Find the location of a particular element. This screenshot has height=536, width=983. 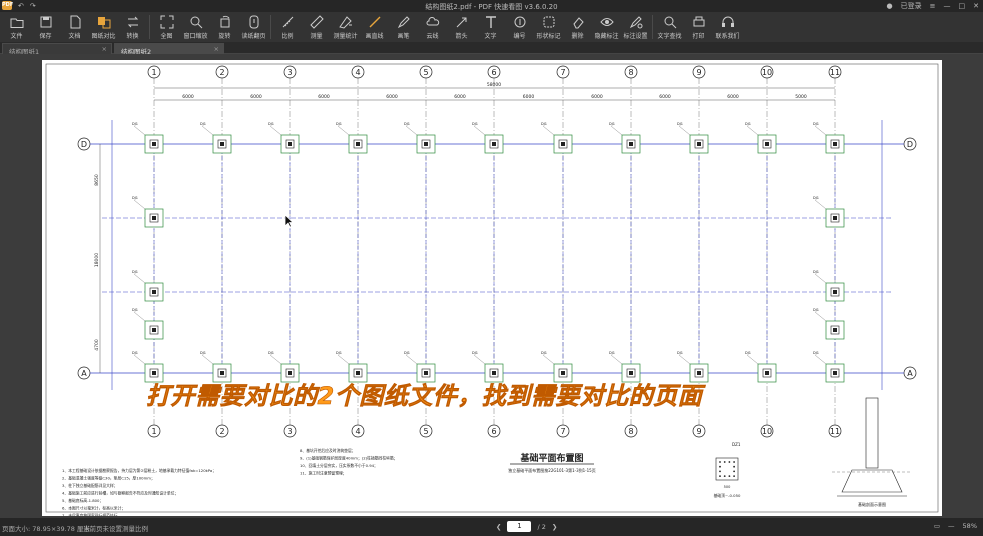

toolbar-button-number: 编号 is located at coordinates (519, 27).